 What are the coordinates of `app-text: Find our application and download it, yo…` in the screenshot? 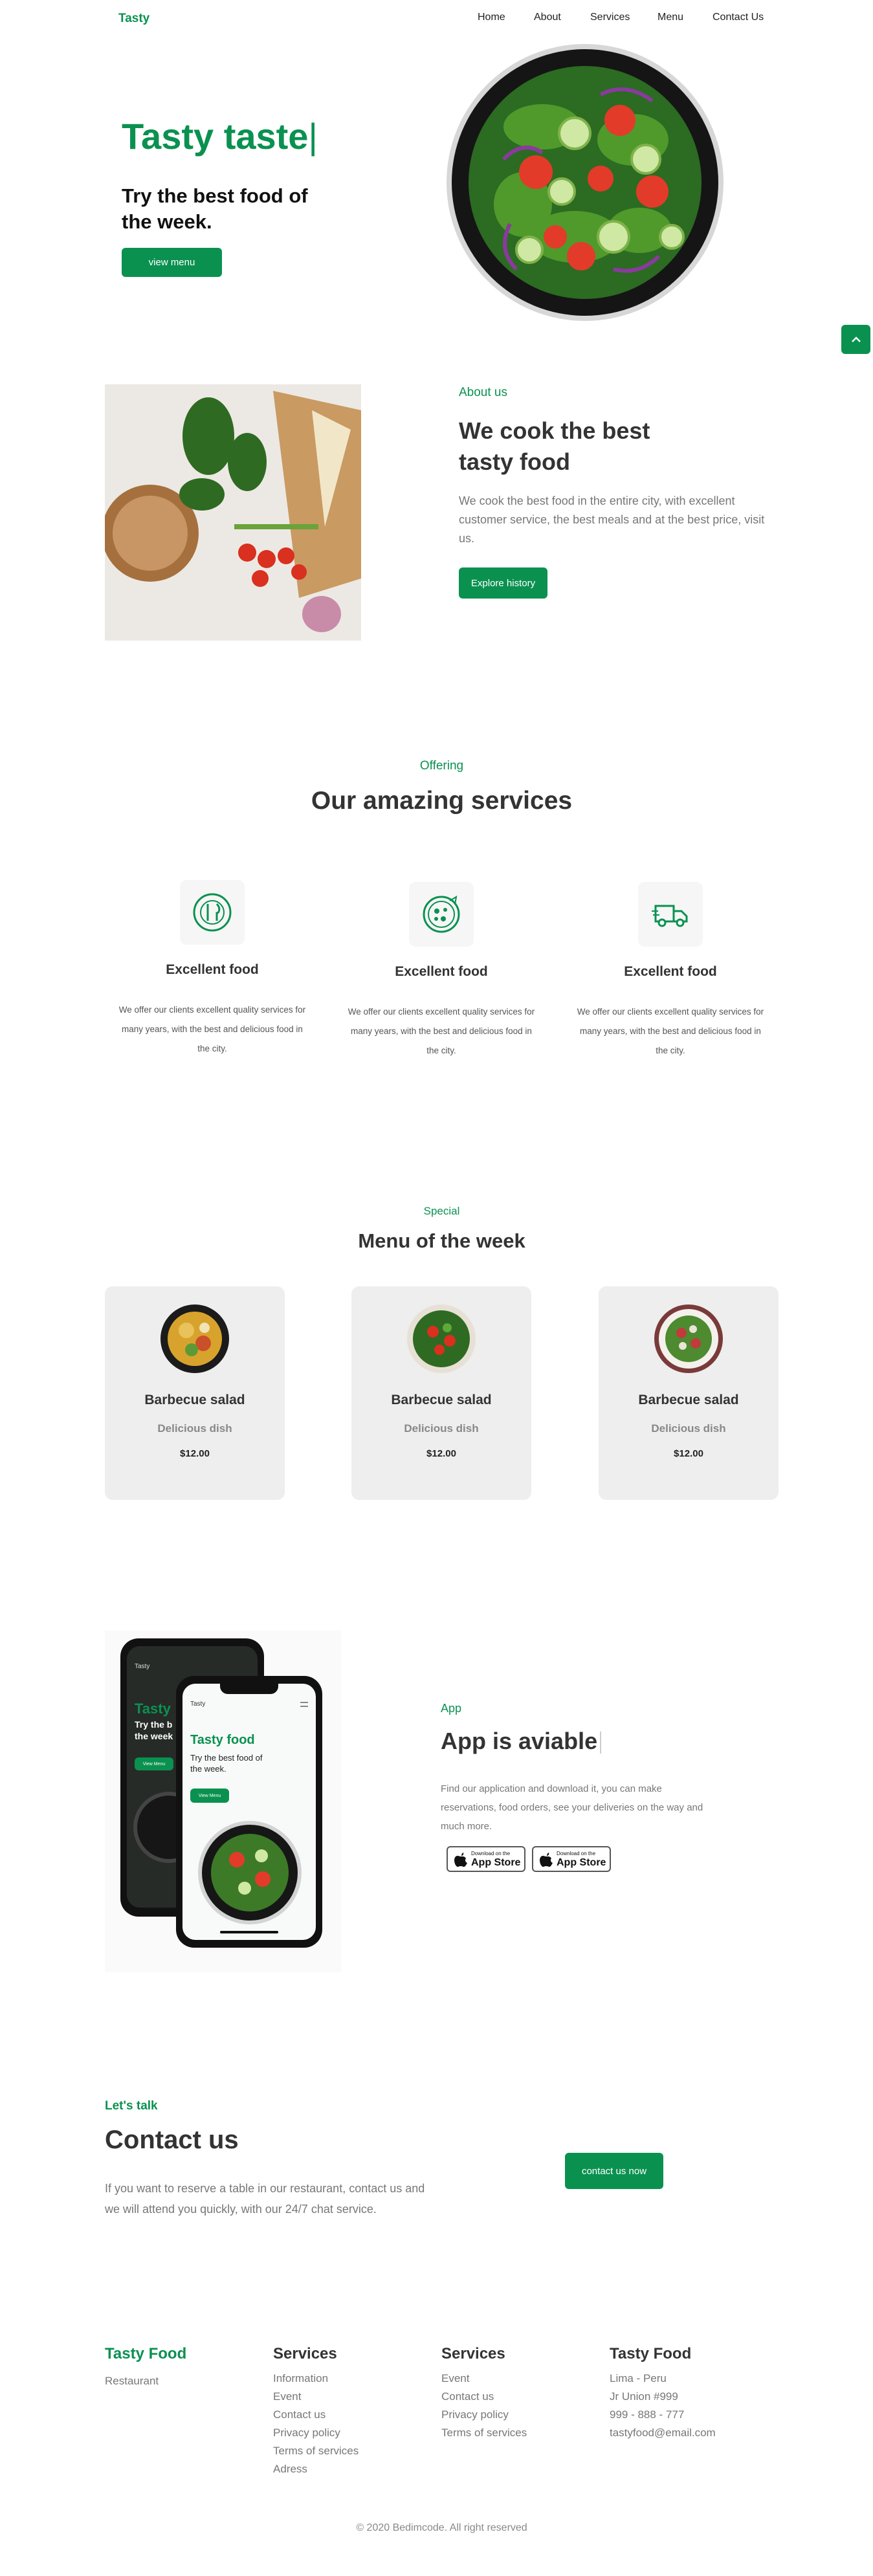 It's located at (572, 1808).